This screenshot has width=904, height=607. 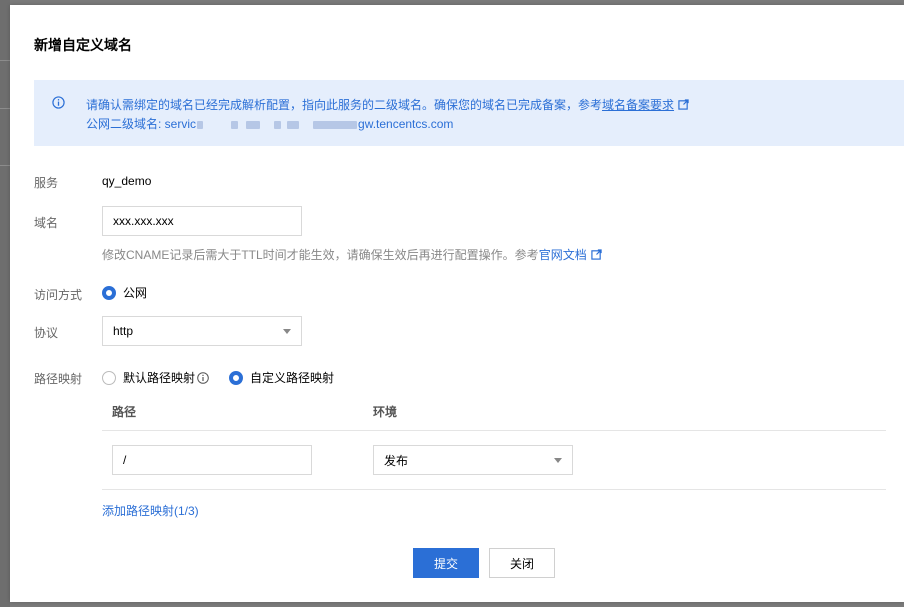 I want to click on subdomain-suffix: gw.tencentcs.com, so click(x=406, y=124).